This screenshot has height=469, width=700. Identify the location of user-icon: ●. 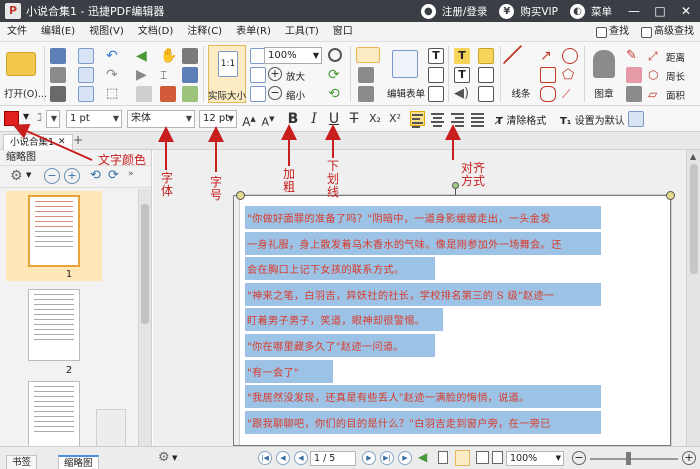
(428, 11).